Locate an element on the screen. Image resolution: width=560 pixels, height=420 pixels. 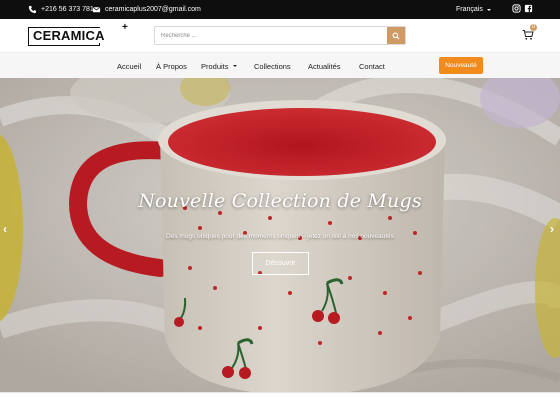
email-address: ceramicaplus2007@gmail.com is located at coordinates (153, 9).